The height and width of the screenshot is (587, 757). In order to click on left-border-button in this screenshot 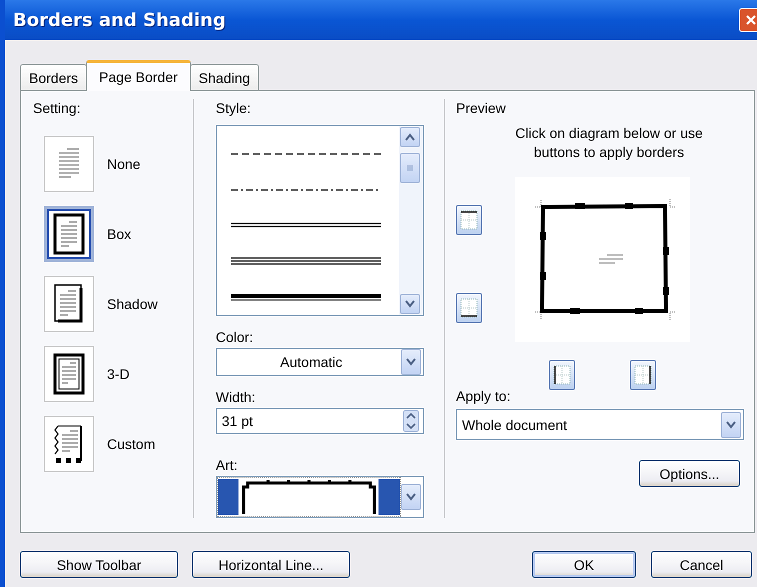, I will do `click(562, 375)`.